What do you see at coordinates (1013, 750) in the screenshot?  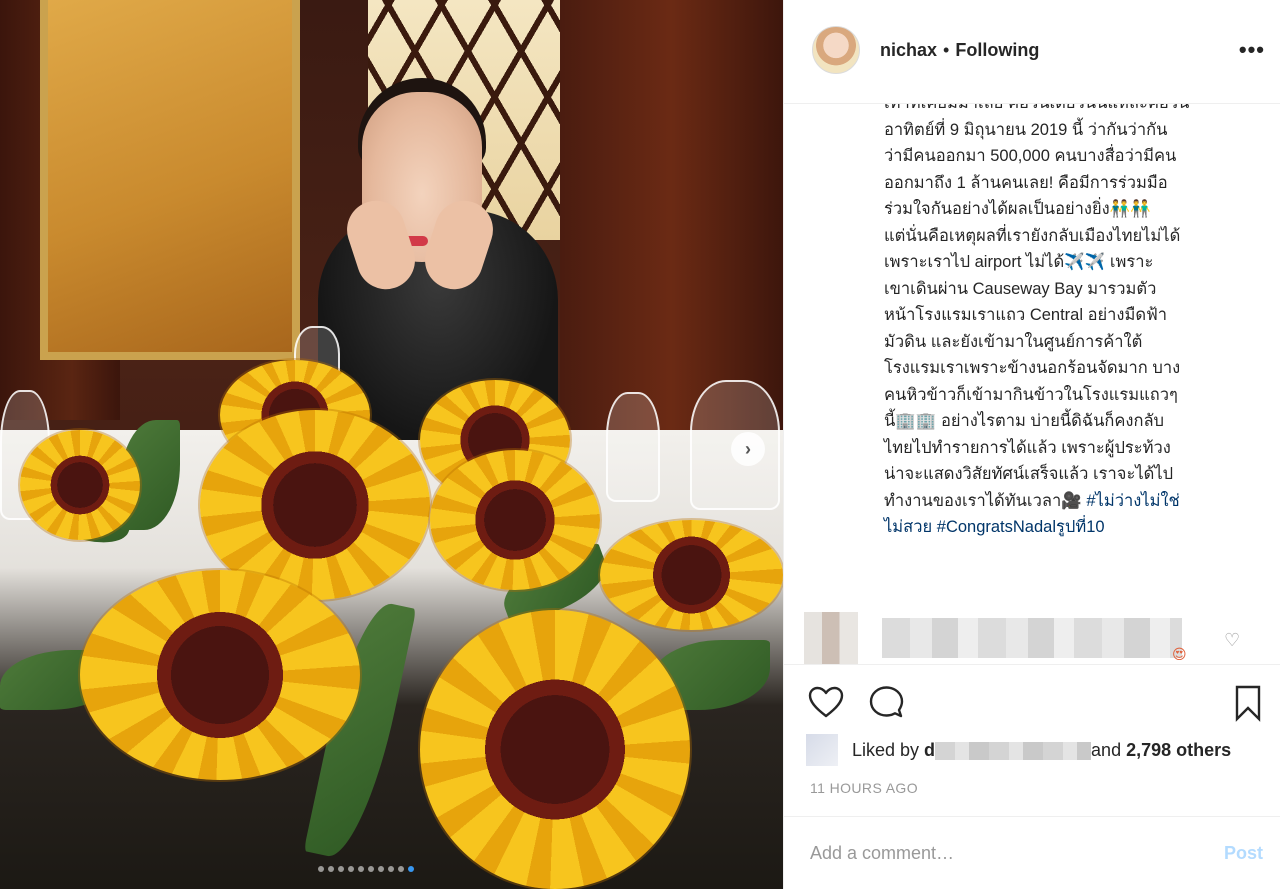 I see `liker-name-blurred` at bounding box center [1013, 750].